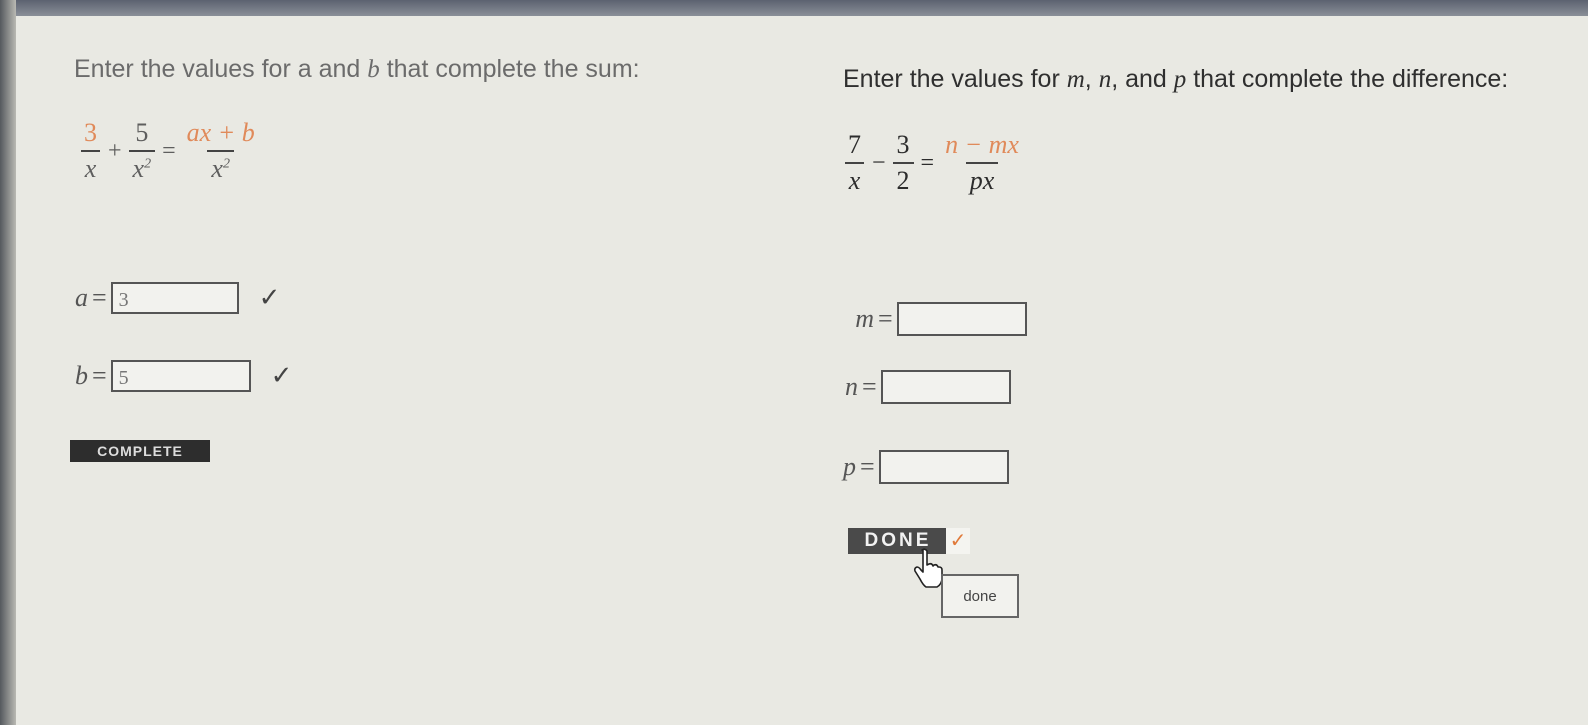 This screenshot has height=725, width=1588. What do you see at coordinates (90, 151) in the screenshot?
I see `fraction-3-over-x: 3 x` at bounding box center [90, 151].